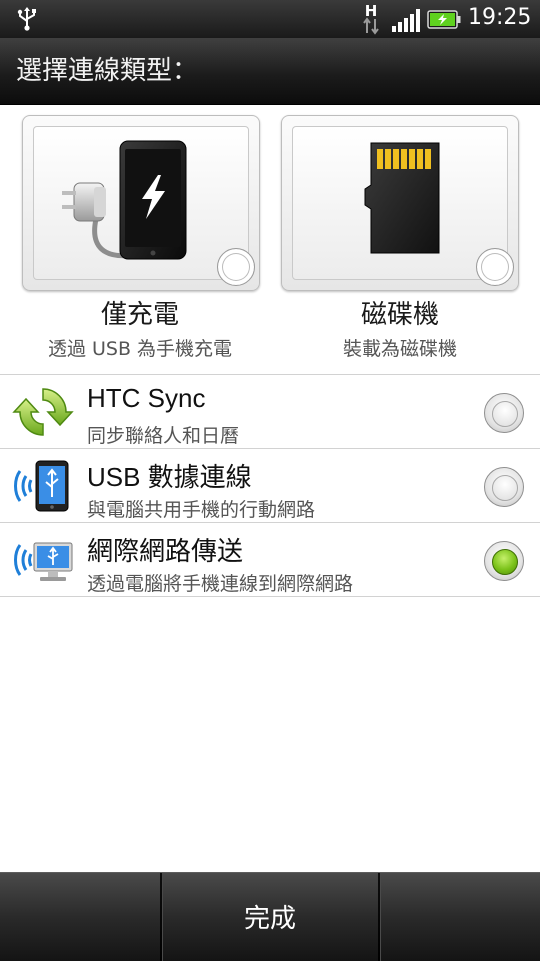  Describe the element at coordinates (270, 71) in the screenshot. I see `title-bar: 選擇連線類型：` at that location.